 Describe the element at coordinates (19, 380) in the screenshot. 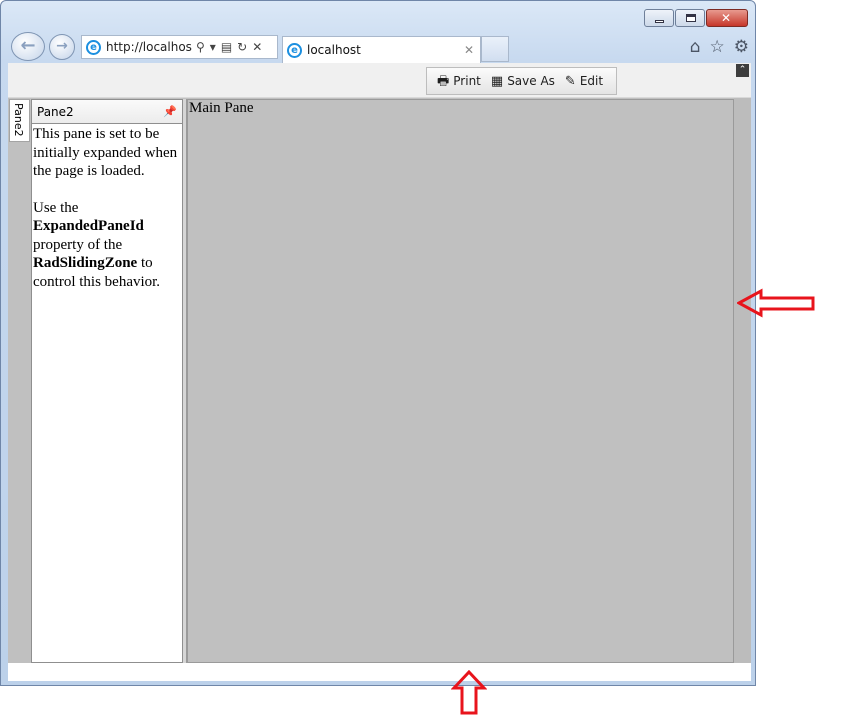

I see `sliding-zone: Pane2` at that location.